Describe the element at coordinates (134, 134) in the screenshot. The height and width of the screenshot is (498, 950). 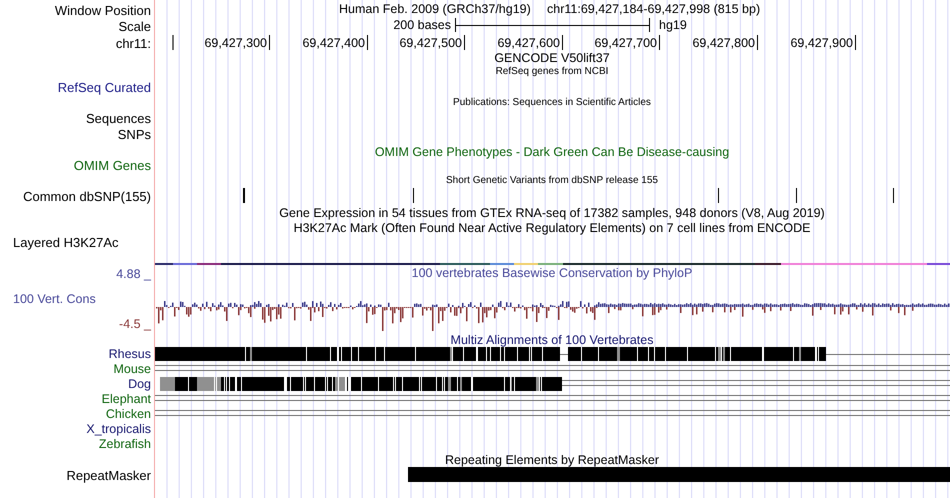
I see `track-label: SNPs` at that location.